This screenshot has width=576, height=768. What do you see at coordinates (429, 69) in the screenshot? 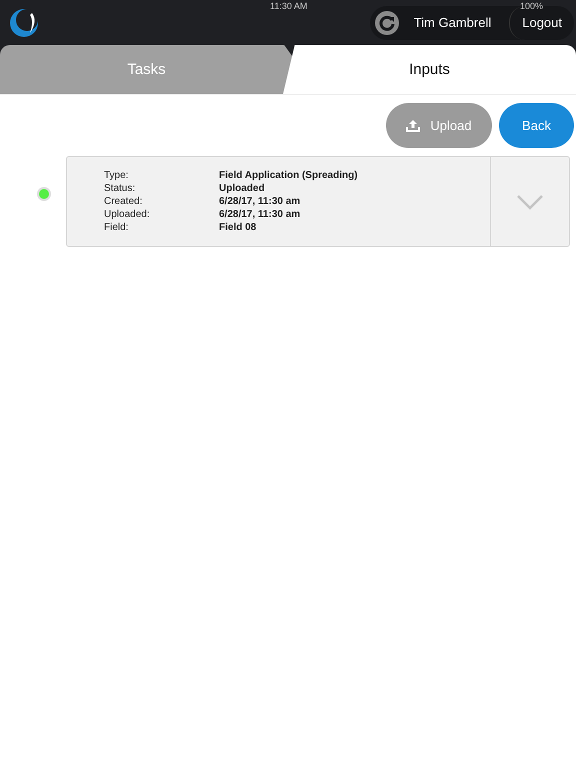
I see `tab: Inputs` at bounding box center [429, 69].